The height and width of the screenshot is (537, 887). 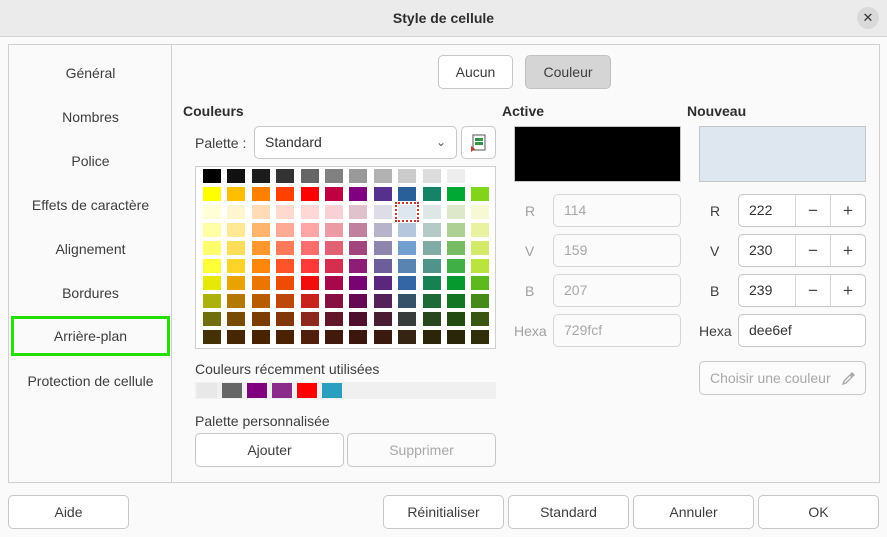 I want to click on add-color-button: Ajouter, so click(x=269, y=450).